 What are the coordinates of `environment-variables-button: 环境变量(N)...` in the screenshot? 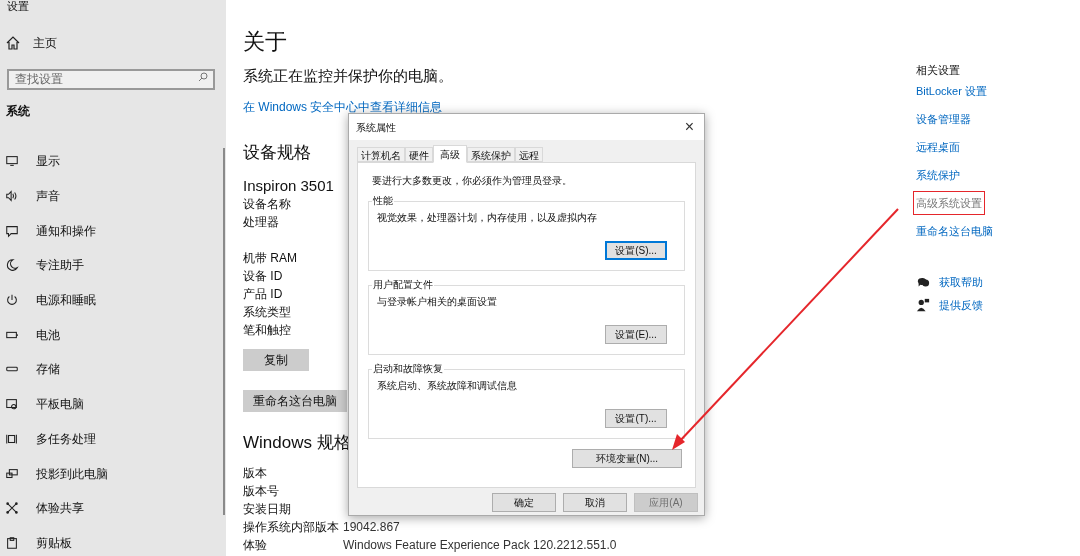 It's located at (627, 458).